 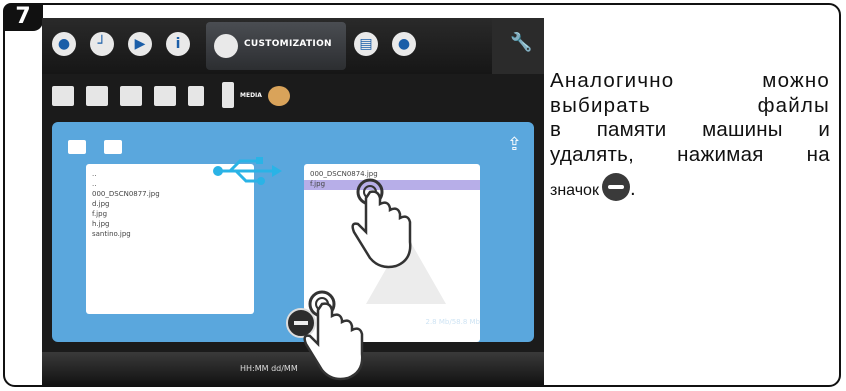 I want to click on minus-icon, so click(x=615, y=187).